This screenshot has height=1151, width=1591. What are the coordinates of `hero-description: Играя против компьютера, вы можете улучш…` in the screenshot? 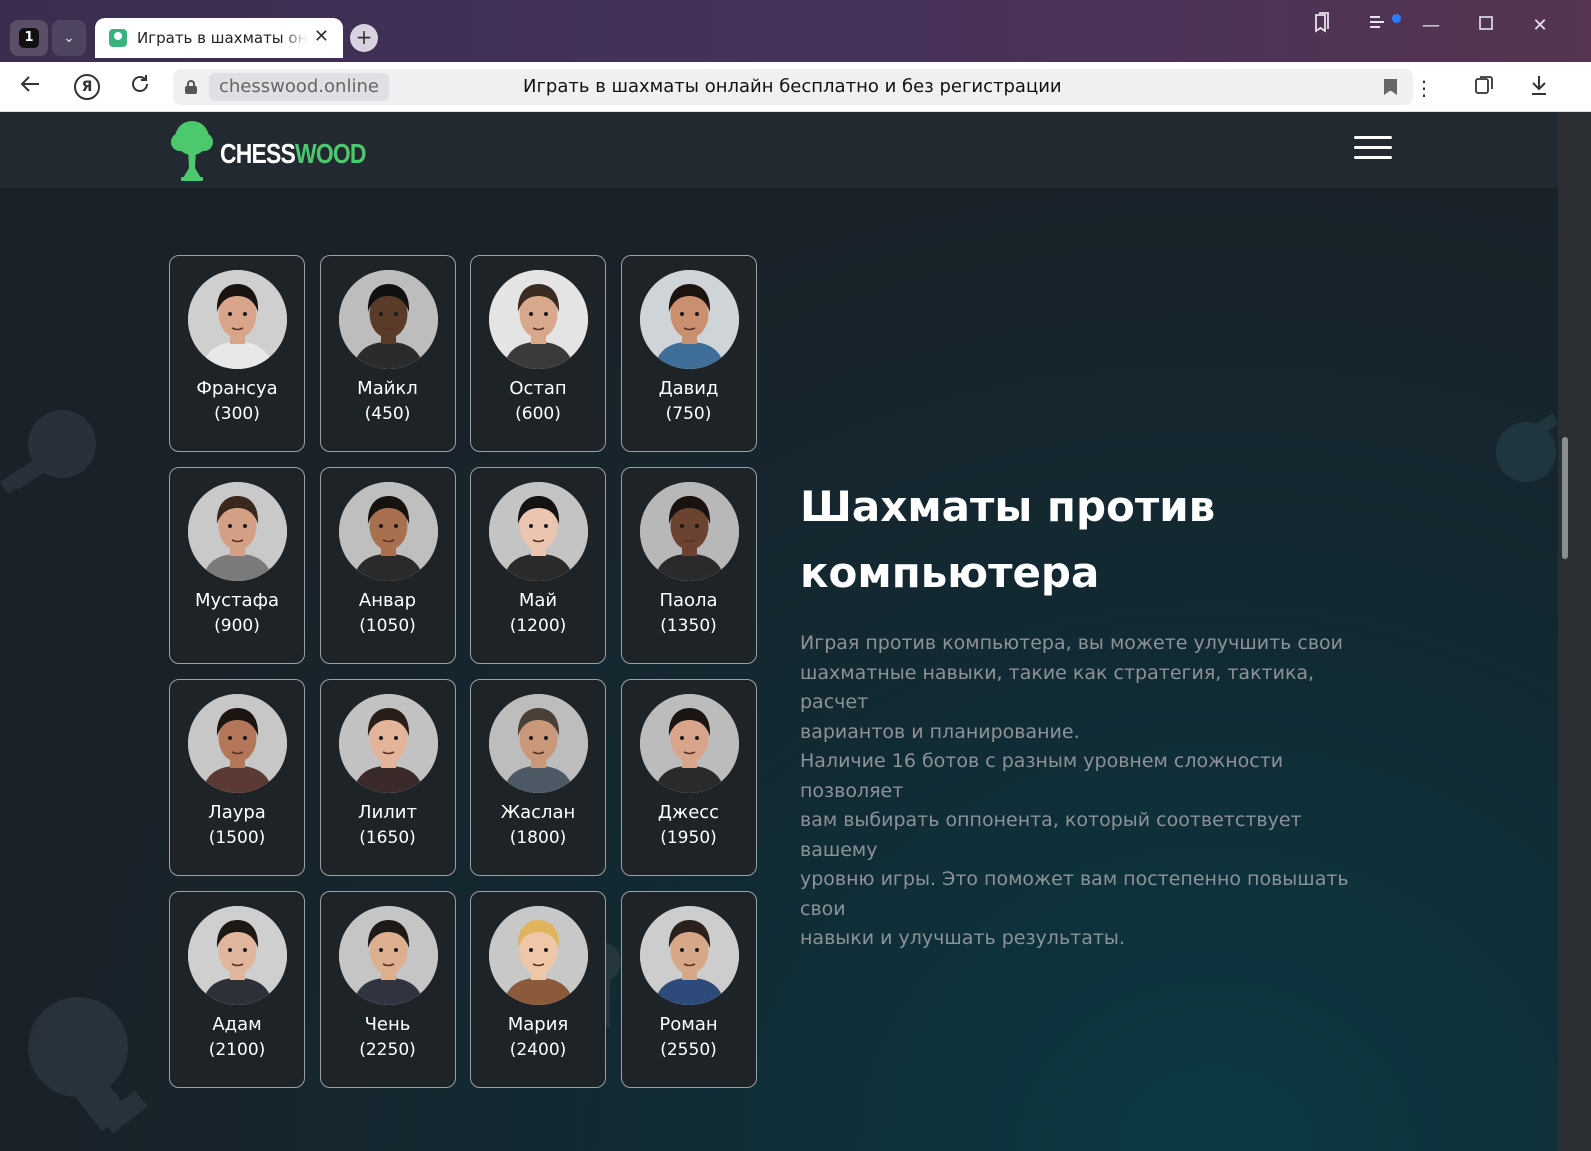 It's located at (1090, 791).